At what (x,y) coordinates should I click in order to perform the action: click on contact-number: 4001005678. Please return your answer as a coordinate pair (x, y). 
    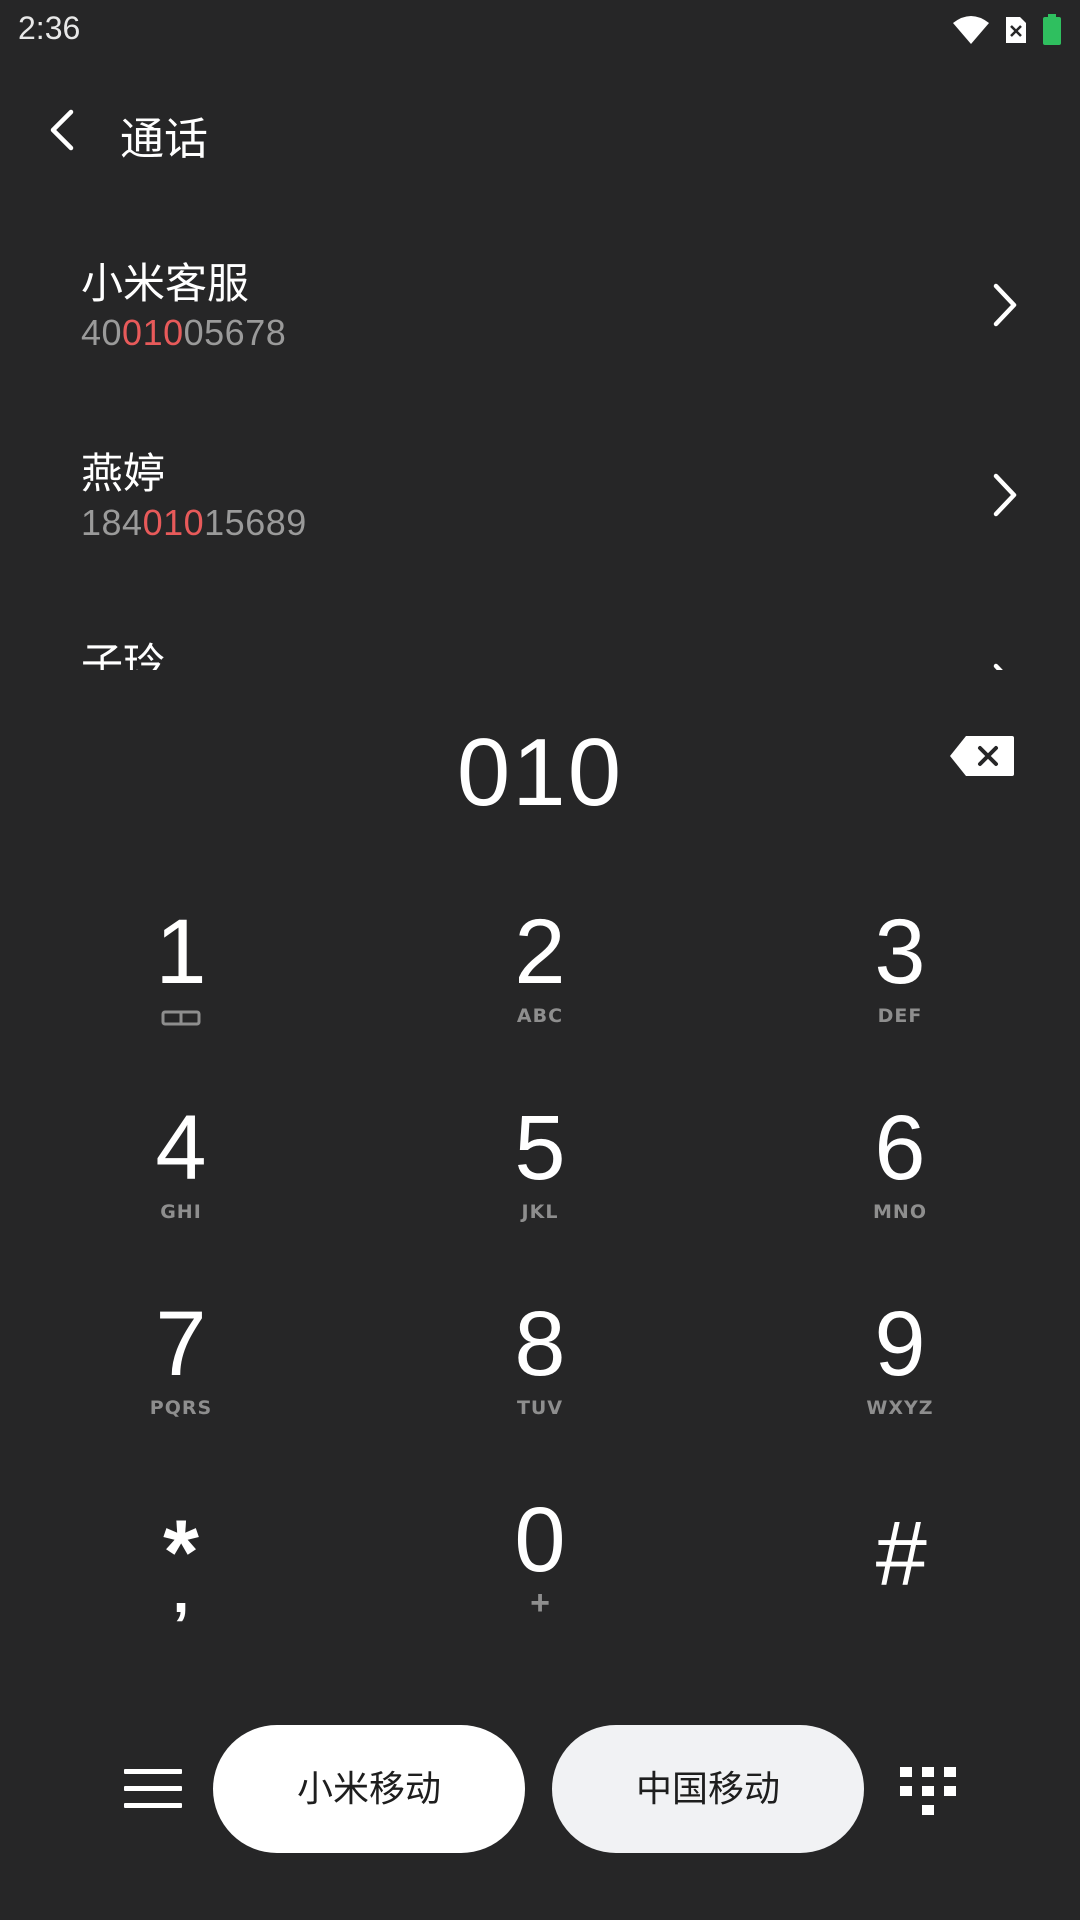
    Looking at the image, I should click on (183, 333).